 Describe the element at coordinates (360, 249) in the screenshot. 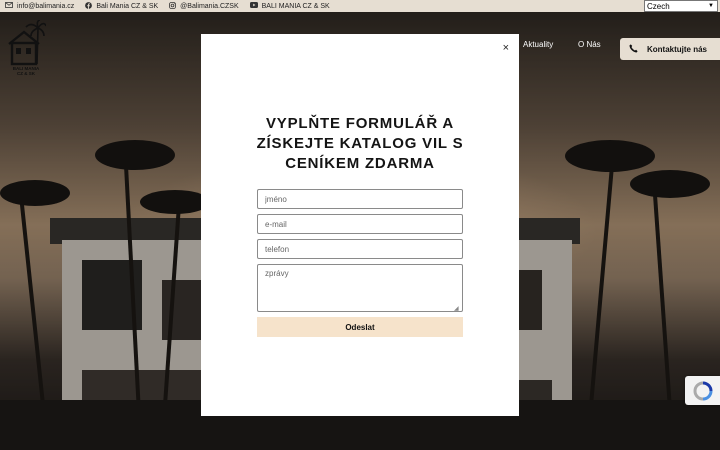

I see `phone-field` at that location.